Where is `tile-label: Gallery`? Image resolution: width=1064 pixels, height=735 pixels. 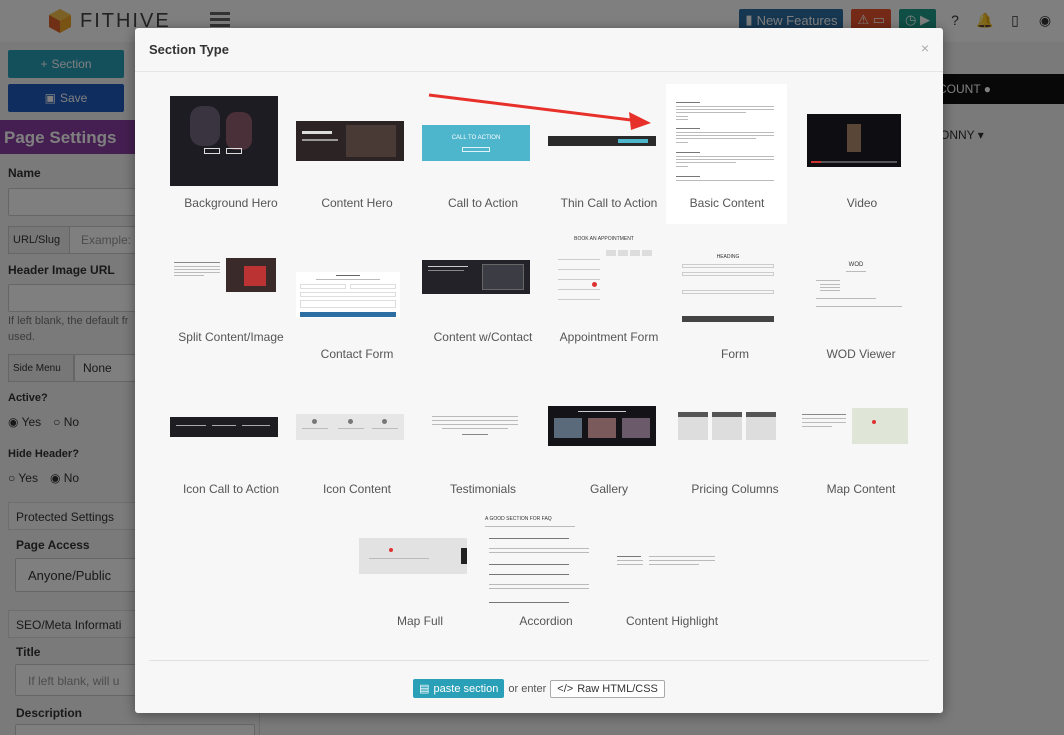 tile-label: Gallery is located at coordinates (608, 489).